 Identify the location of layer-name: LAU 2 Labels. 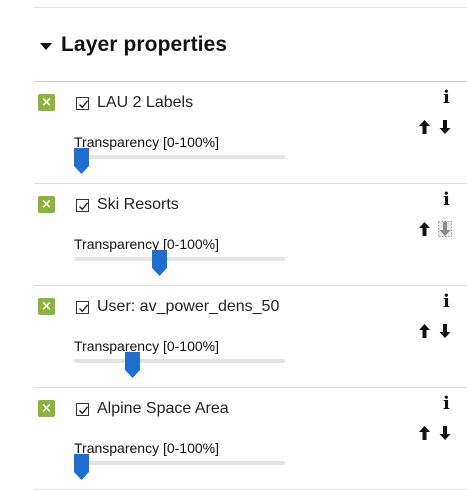
(145, 102).